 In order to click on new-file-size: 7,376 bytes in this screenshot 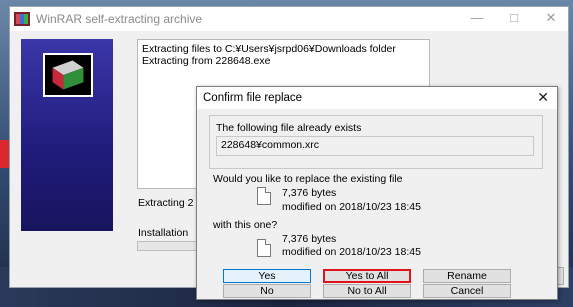, I will do `click(309, 239)`.